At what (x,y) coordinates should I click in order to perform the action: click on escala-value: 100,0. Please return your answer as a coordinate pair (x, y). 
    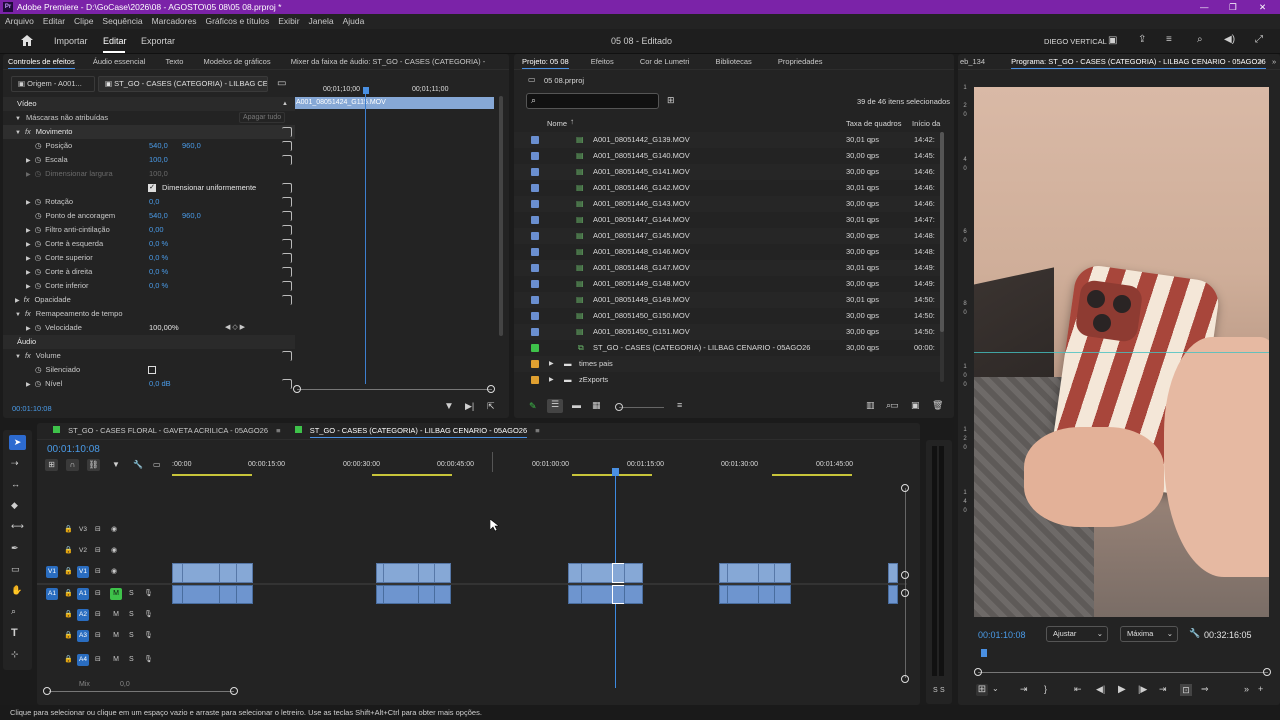
    Looking at the image, I should click on (158, 160).